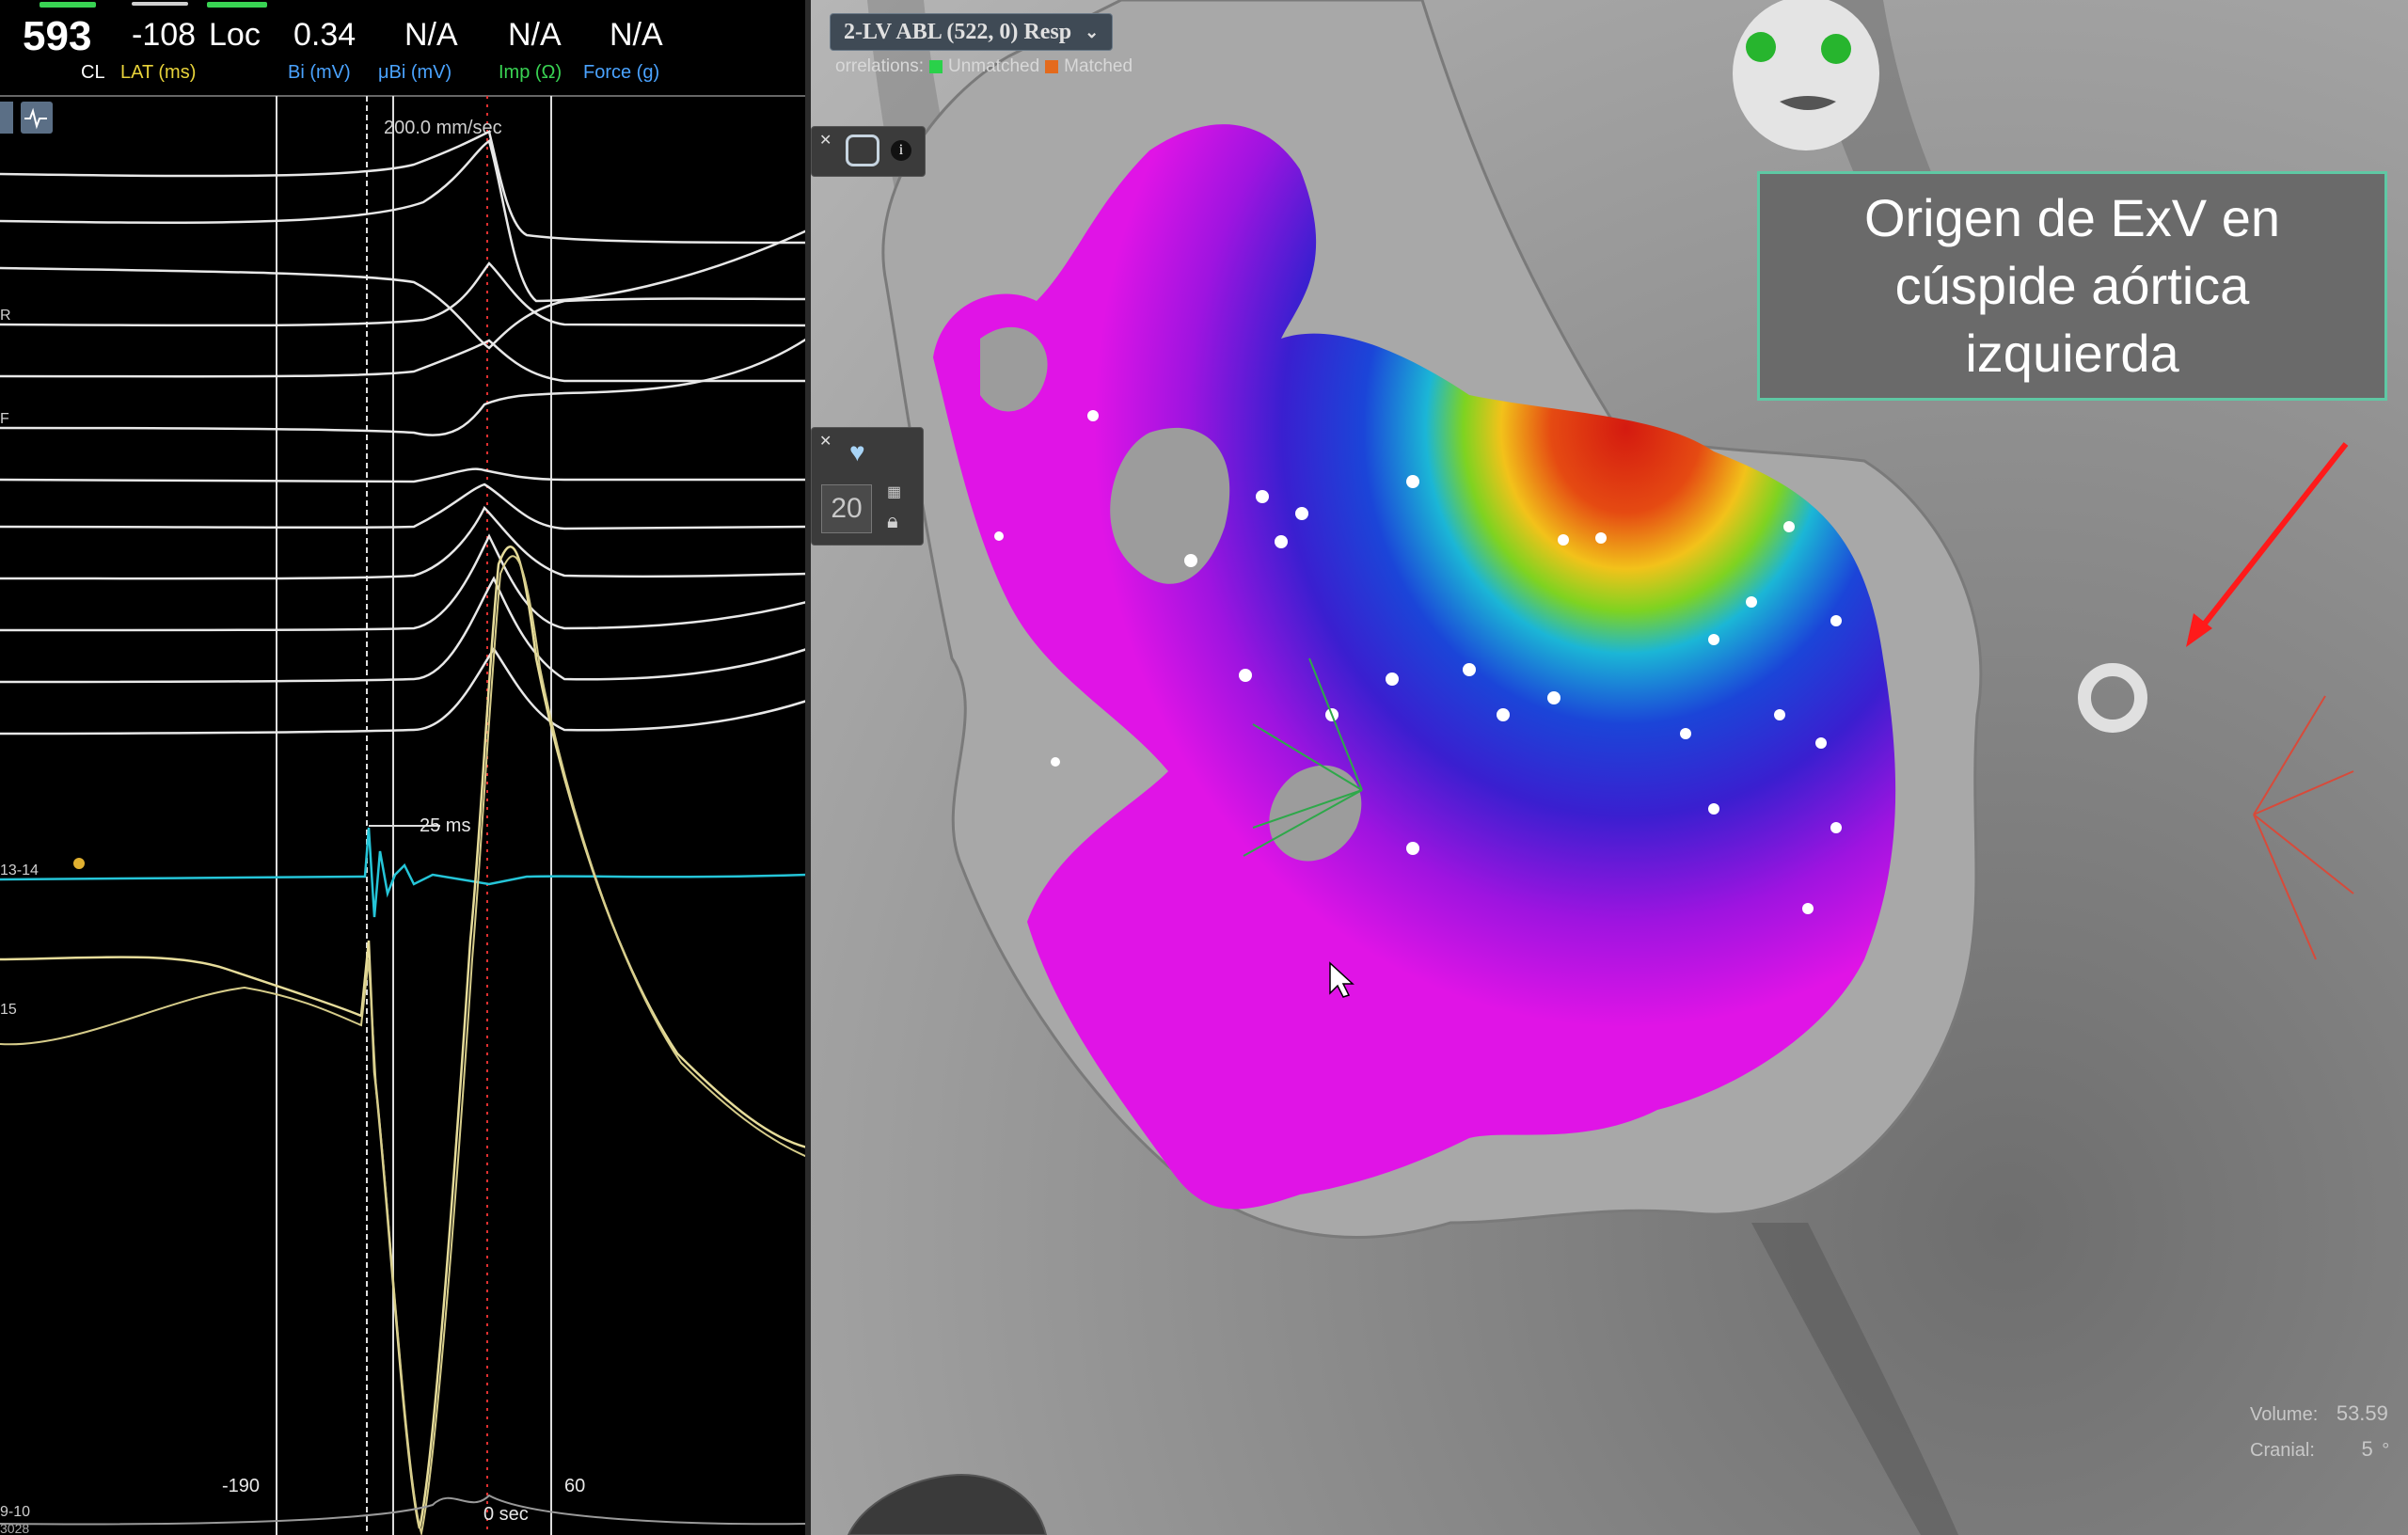 This screenshot has width=2408, height=1535. Describe the element at coordinates (2319, 1449) in the screenshot. I see `cranial-readout: Cranial: 5 °` at that location.